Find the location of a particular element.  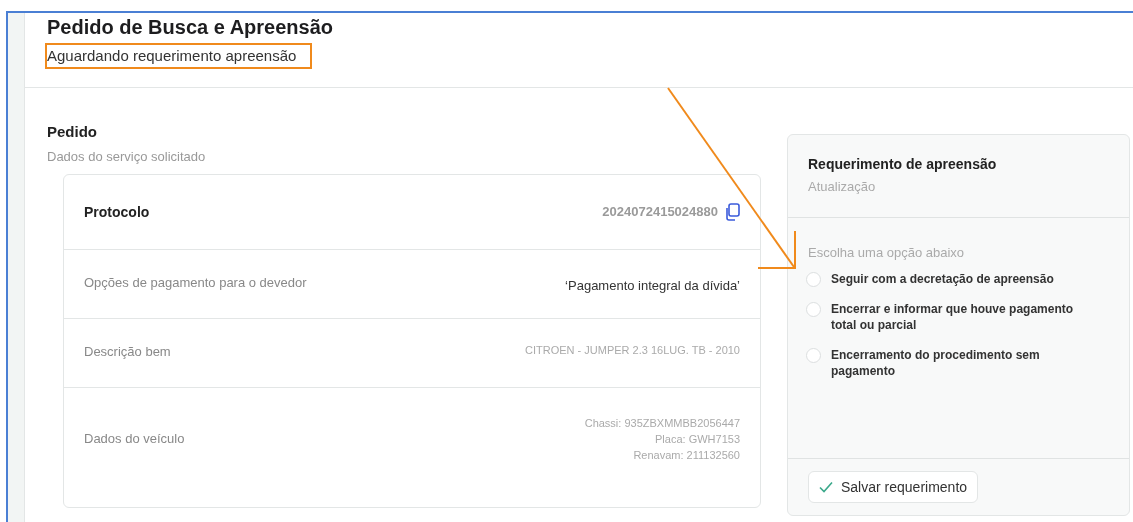

panel-title: Requerimento de apreensão is located at coordinates (903, 164).